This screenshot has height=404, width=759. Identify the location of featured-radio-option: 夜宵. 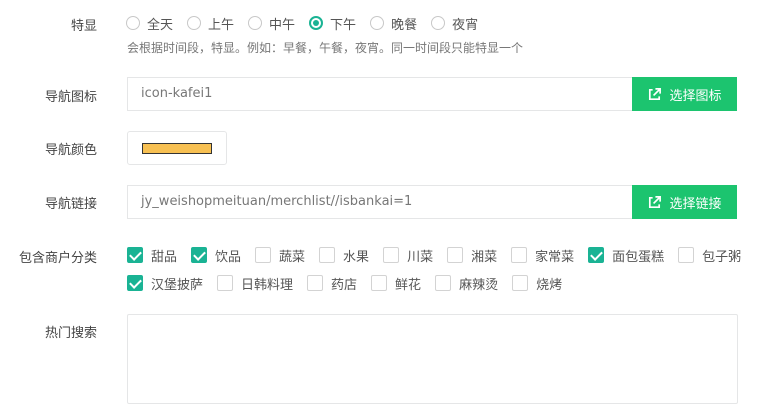
(454, 23).